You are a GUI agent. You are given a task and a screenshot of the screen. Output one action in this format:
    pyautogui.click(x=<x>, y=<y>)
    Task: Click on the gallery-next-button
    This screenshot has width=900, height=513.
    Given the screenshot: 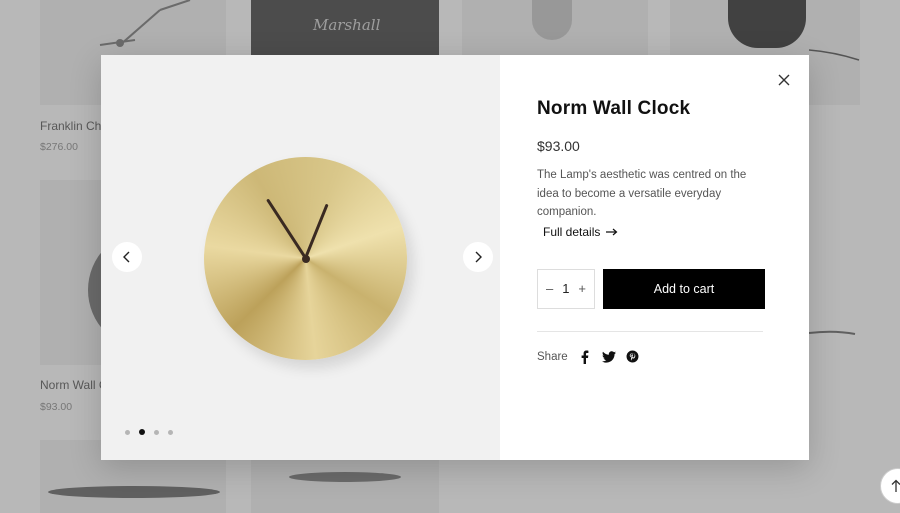 What is the action you would take?
    pyautogui.click(x=478, y=257)
    